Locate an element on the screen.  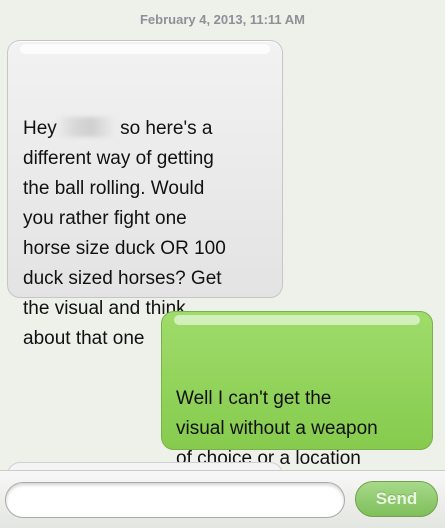
message-input is located at coordinates (175, 500).